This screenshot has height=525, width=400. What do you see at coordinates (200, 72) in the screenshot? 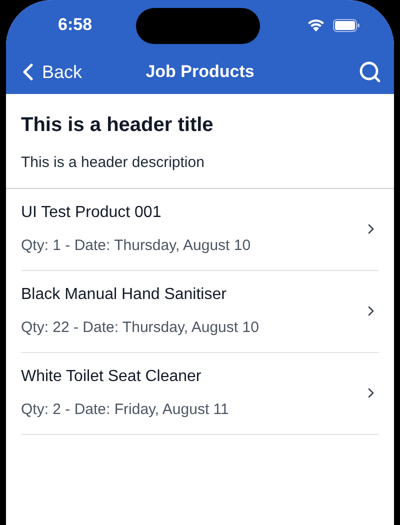
I see `page-title: Job Products` at bounding box center [200, 72].